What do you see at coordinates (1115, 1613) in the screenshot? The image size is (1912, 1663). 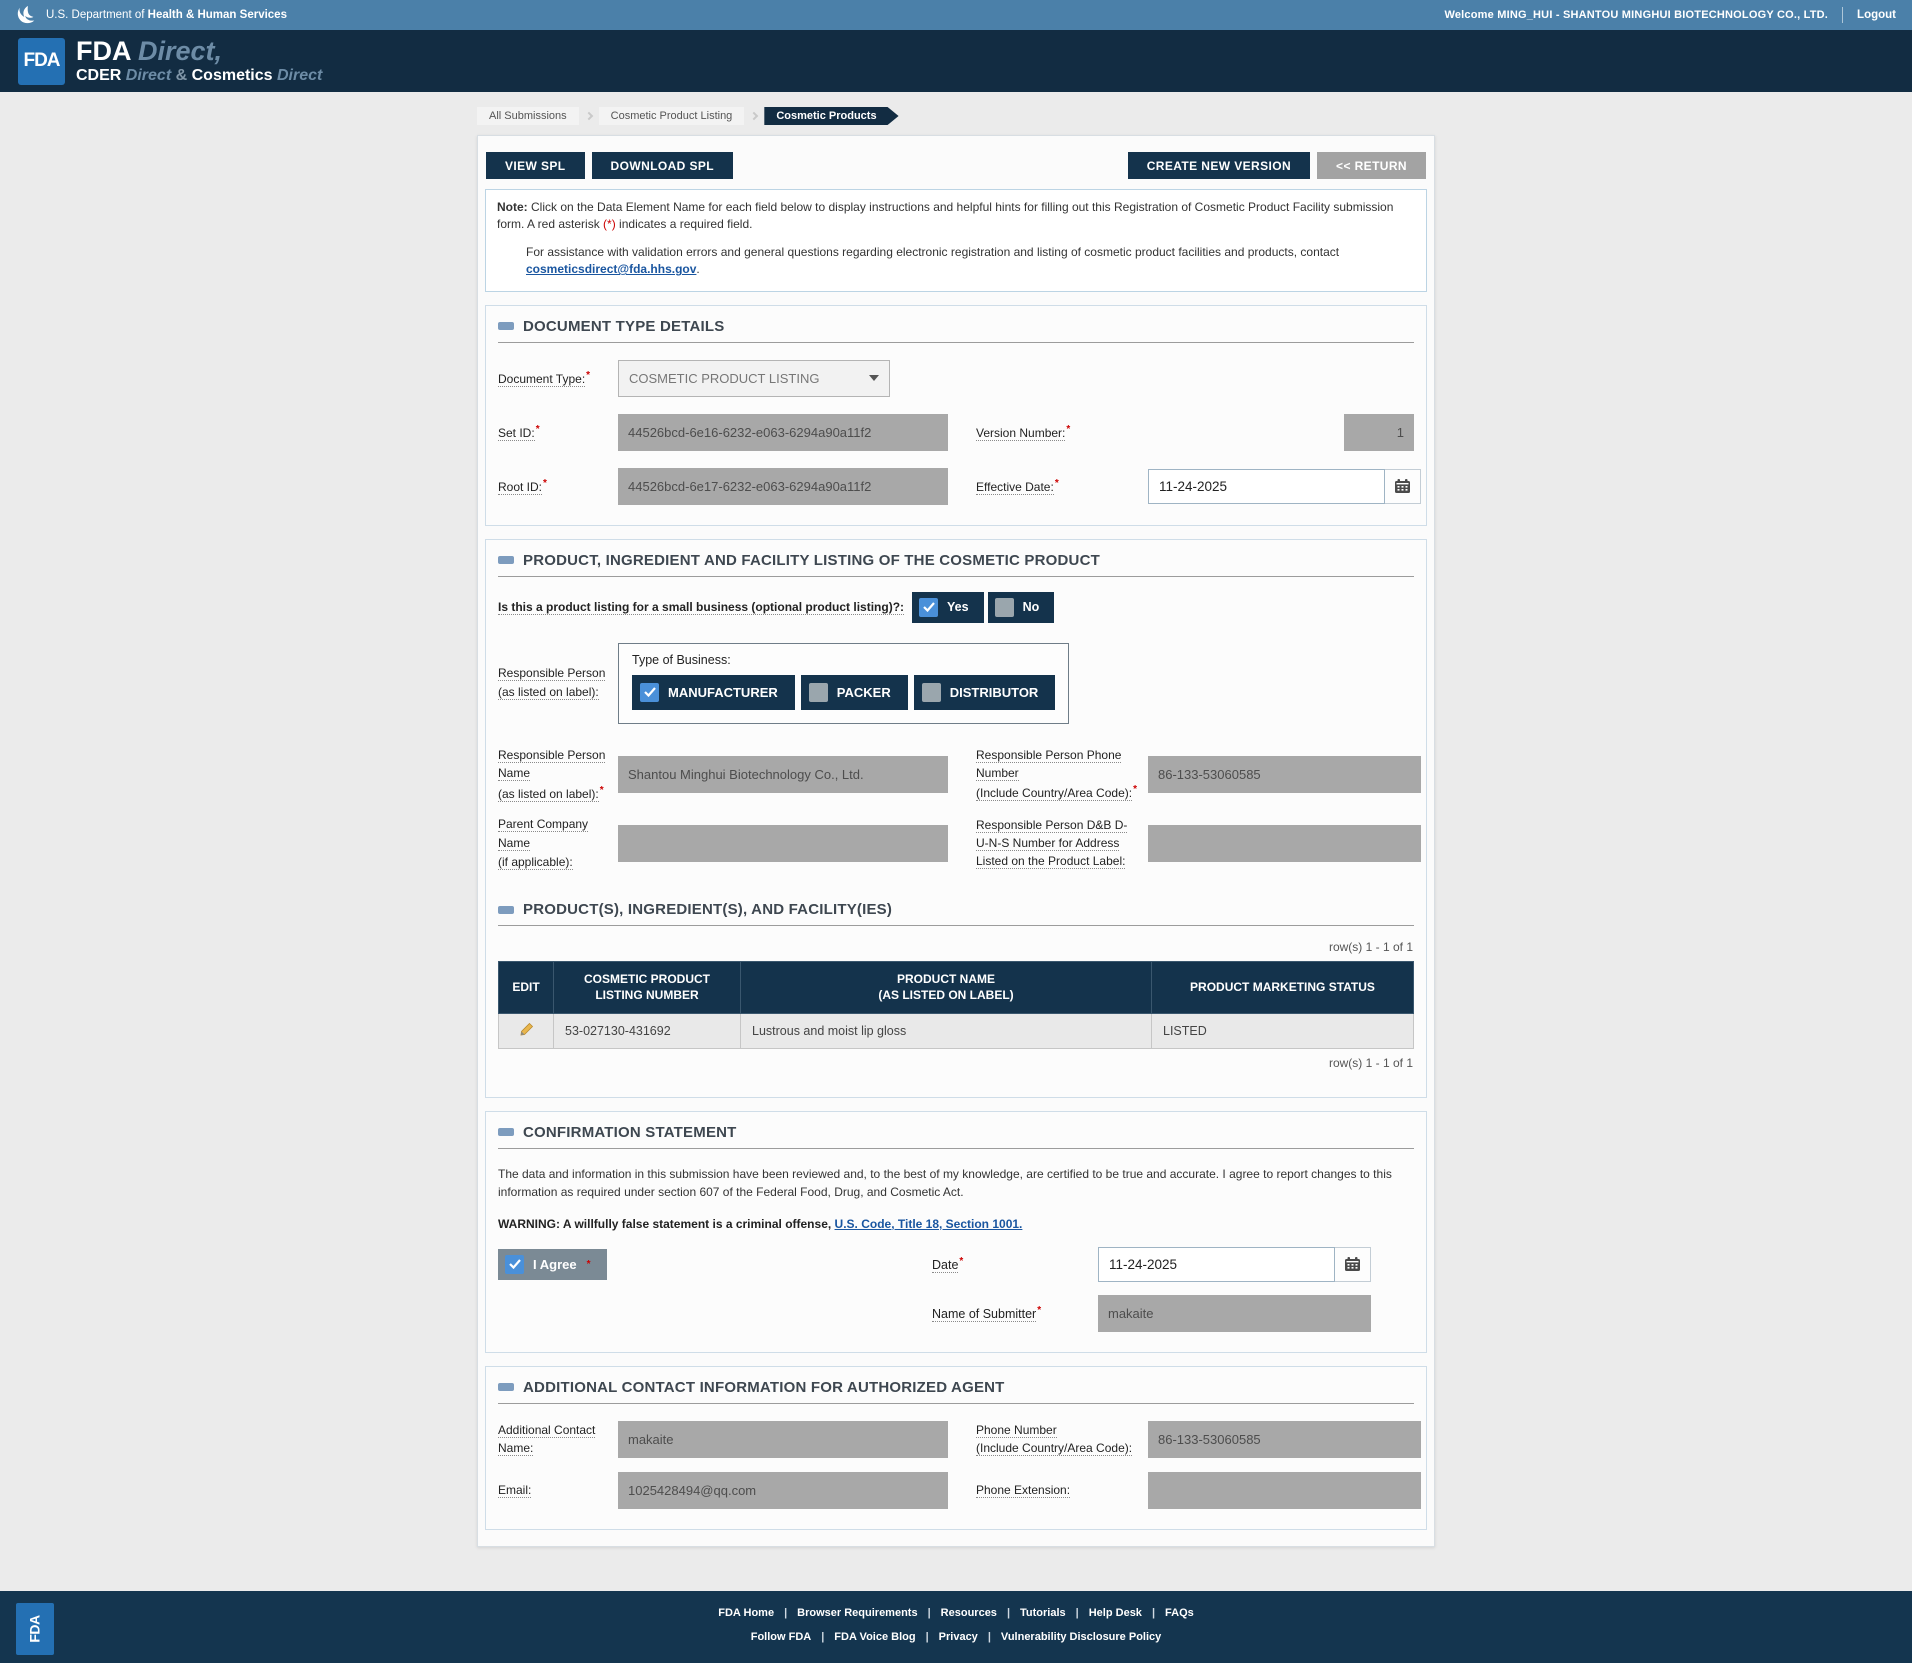 I see `footer-link-help-desk: Help Desk` at bounding box center [1115, 1613].